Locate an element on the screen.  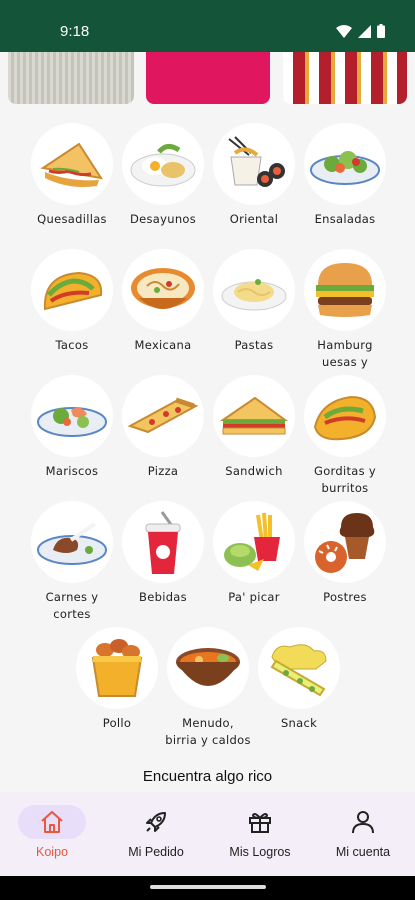
home-icon is located at coordinates (52, 822).